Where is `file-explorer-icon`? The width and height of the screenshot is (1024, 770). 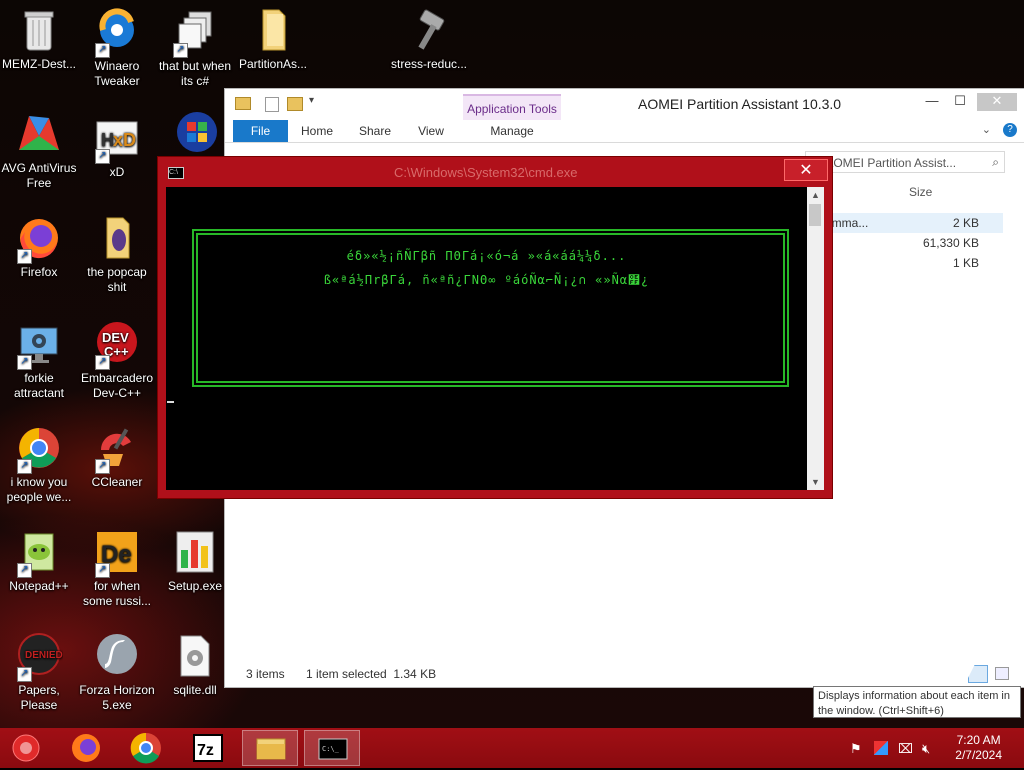 file-explorer-icon is located at coordinates (271, 749).